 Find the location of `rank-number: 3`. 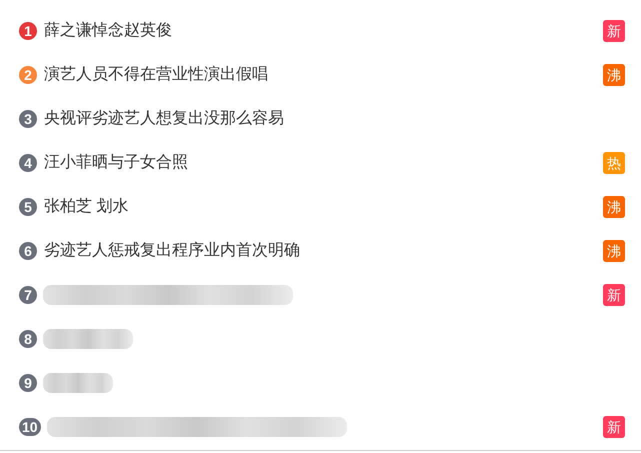

rank-number: 3 is located at coordinates (28, 119).